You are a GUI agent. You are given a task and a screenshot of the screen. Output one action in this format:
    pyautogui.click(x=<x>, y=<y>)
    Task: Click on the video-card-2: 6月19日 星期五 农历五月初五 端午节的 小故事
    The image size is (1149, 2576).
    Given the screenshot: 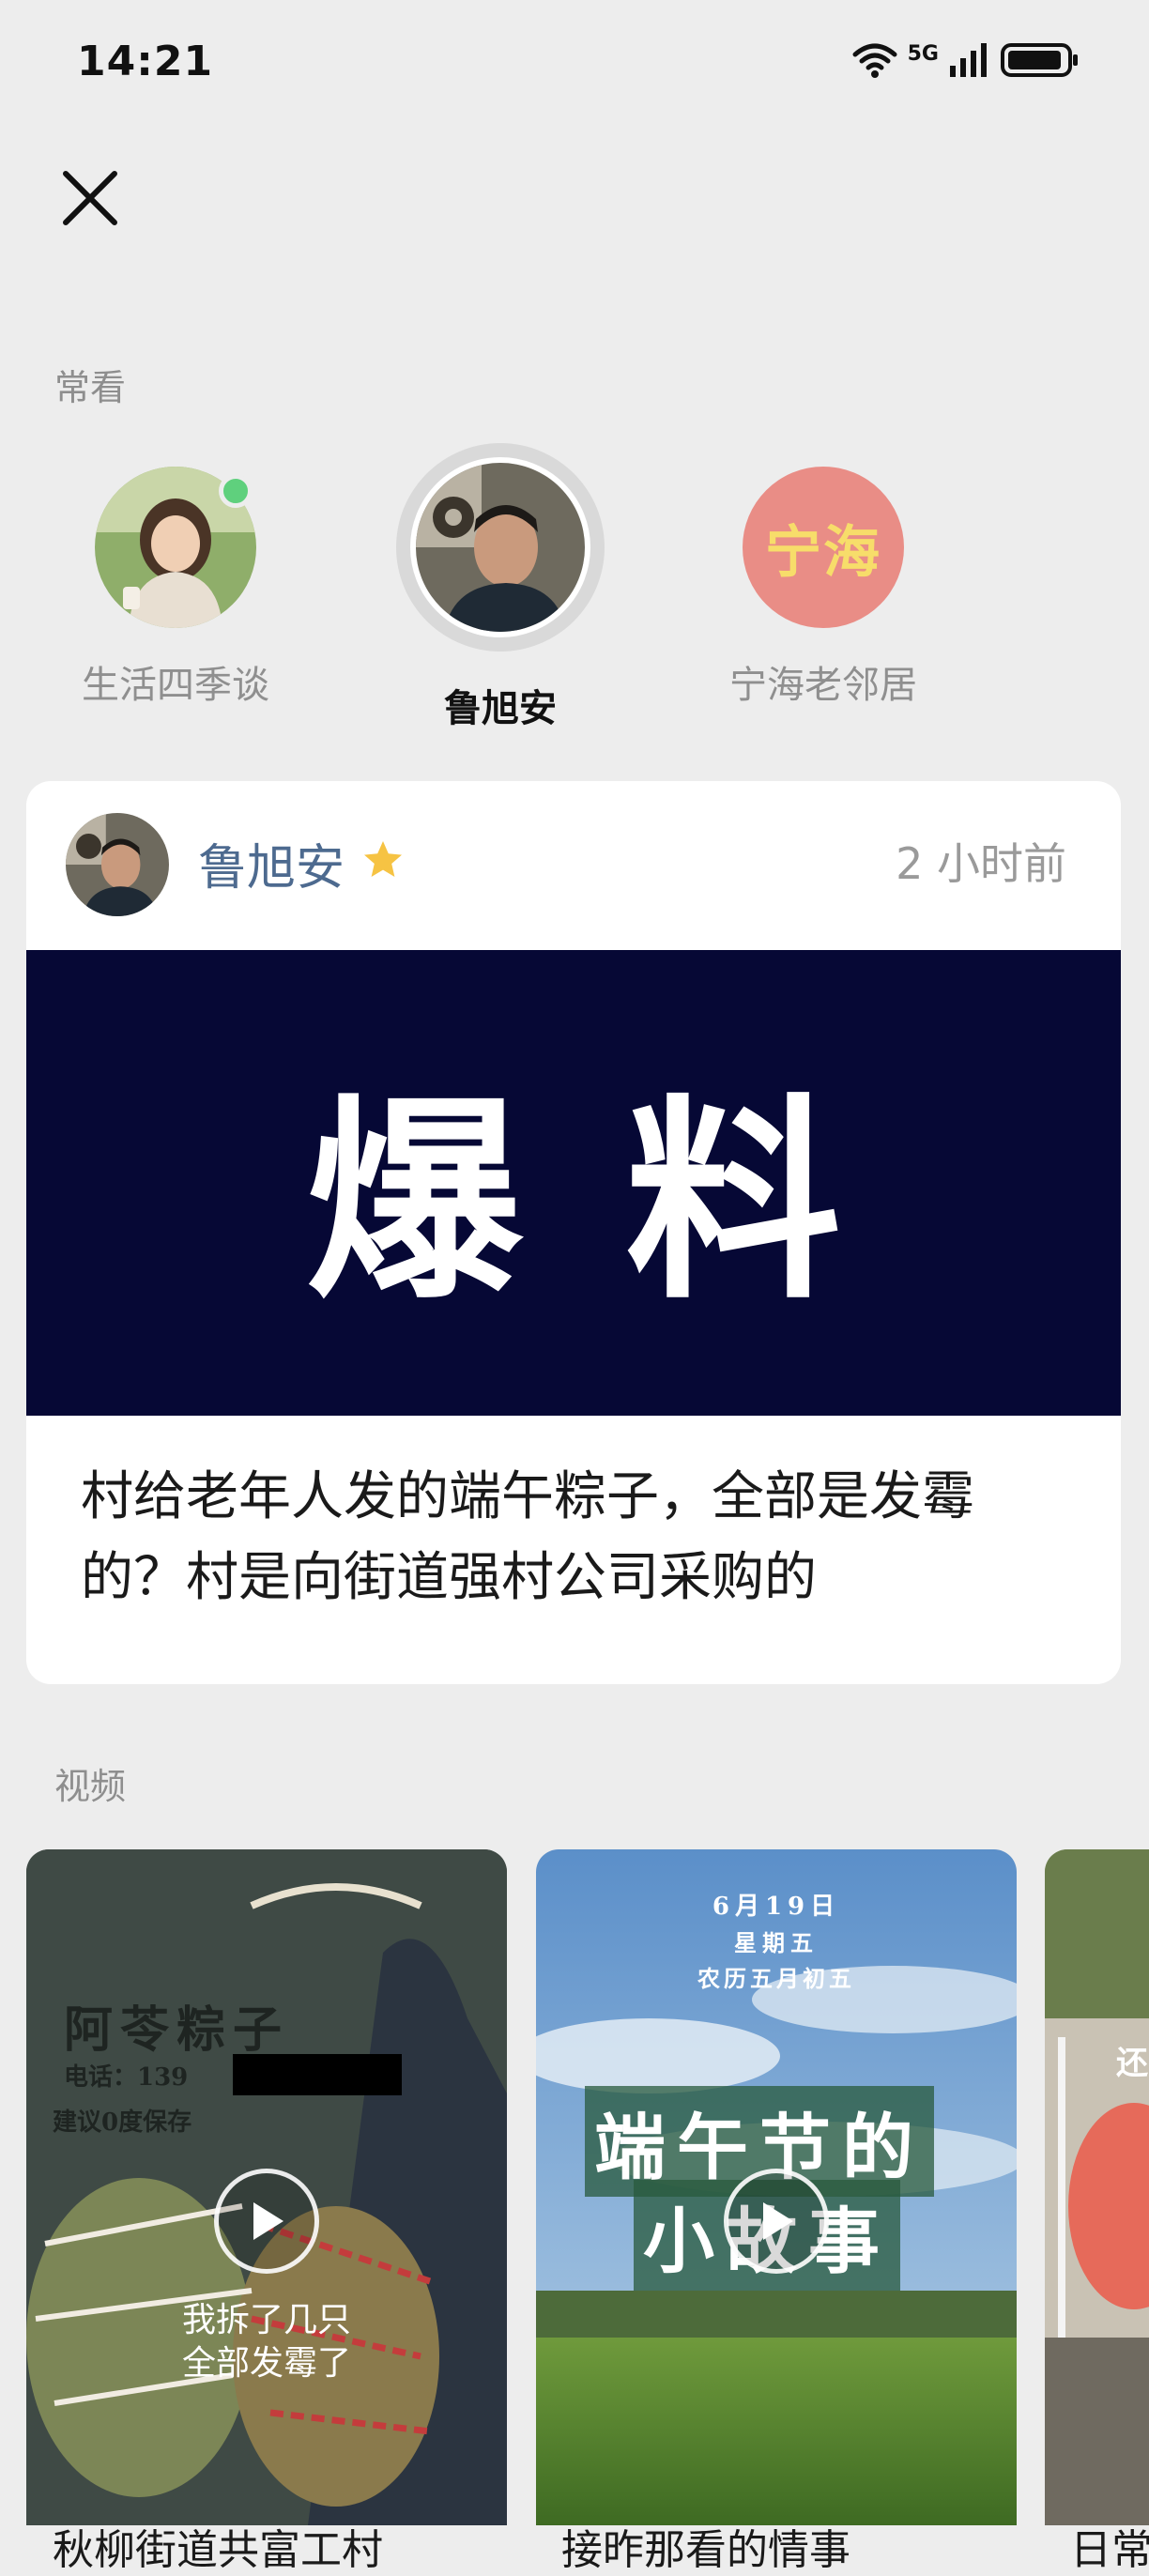 What is the action you would take?
    pyautogui.click(x=776, y=2187)
    